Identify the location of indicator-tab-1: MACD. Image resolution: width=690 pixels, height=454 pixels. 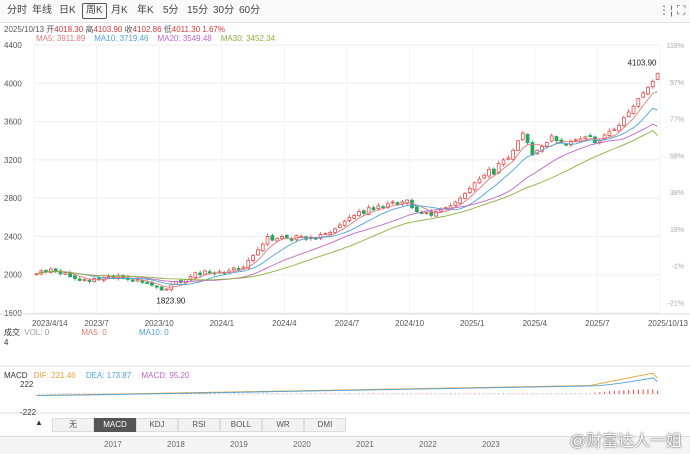
(115, 425).